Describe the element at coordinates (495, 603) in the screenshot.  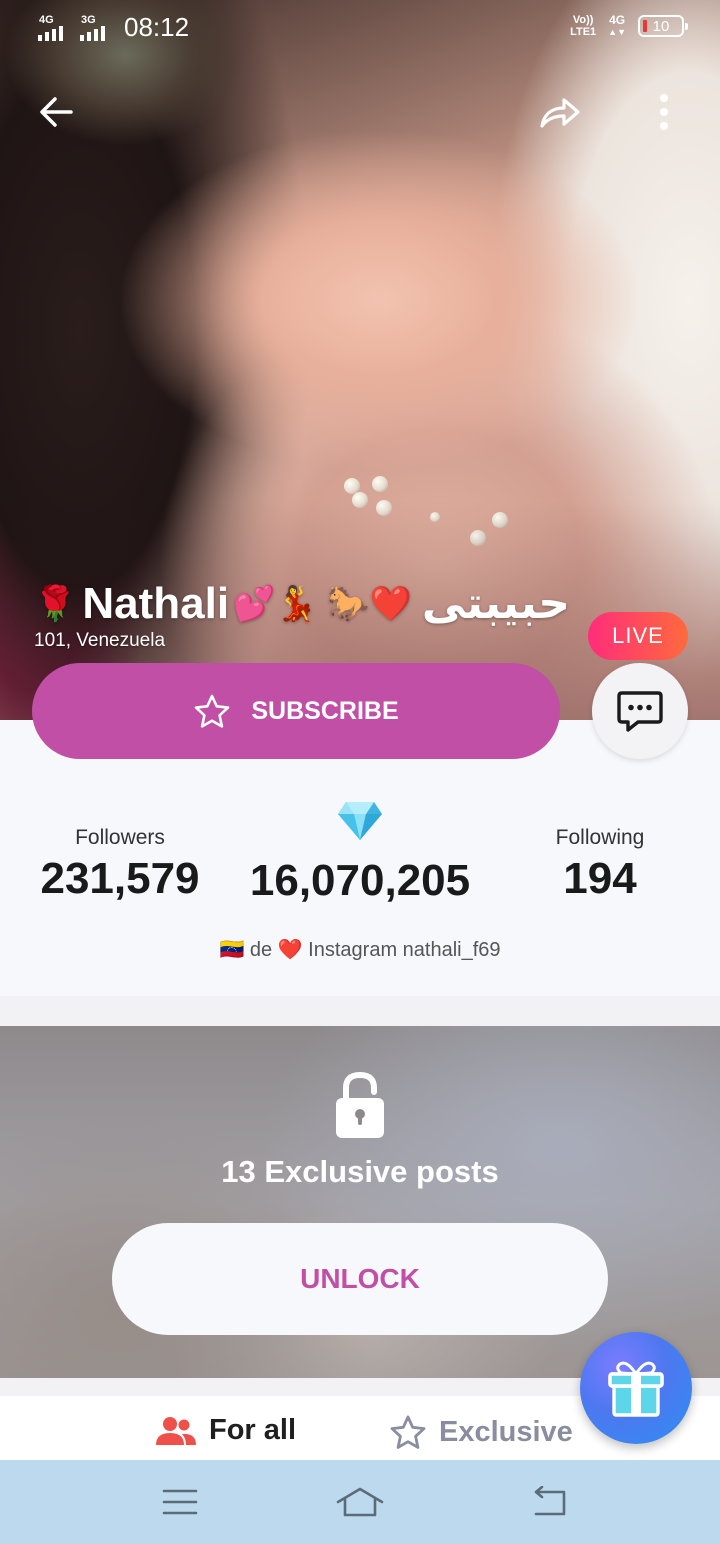
I see `profile-name-arabic: حبيبتى` at that location.